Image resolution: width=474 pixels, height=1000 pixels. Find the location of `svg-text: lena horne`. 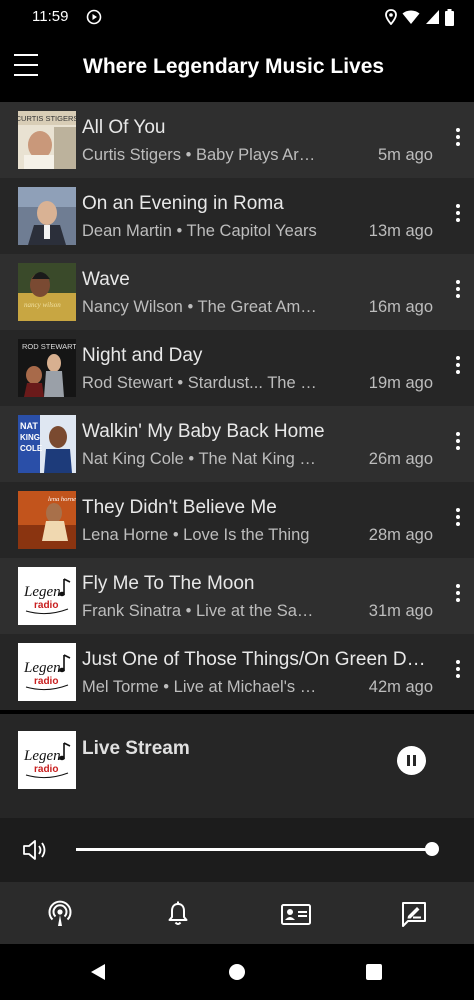

svg-text: lena horne is located at coordinates (62, 499).